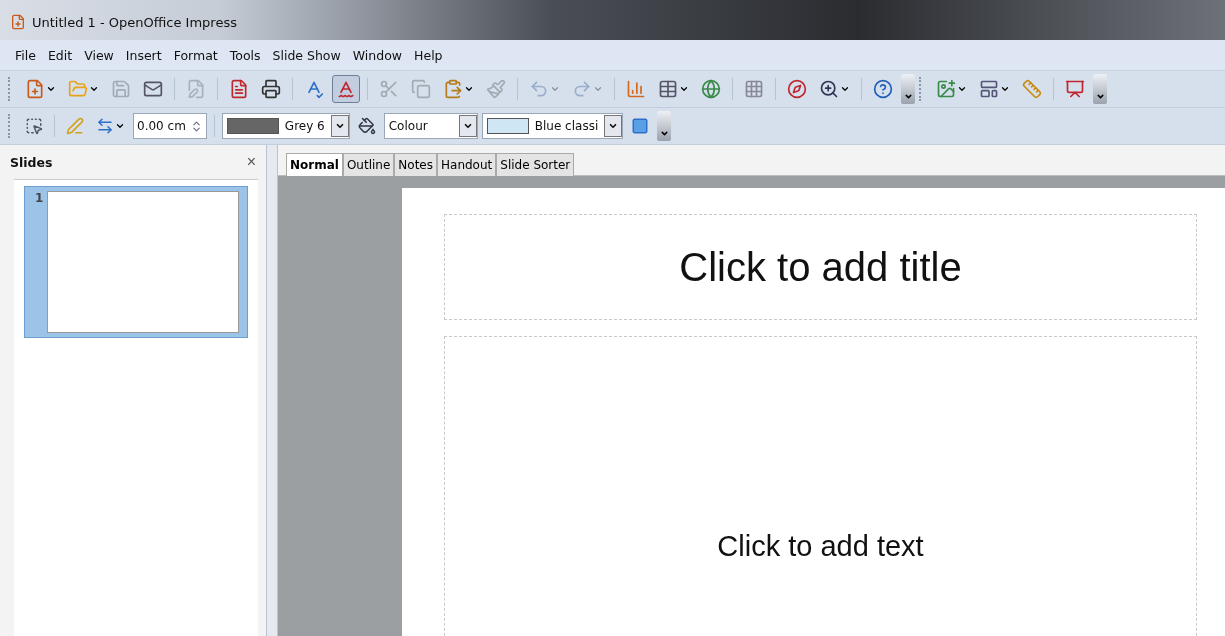 The image size is (1225, 636). I want to click on compass-icon, so click(797, 89).